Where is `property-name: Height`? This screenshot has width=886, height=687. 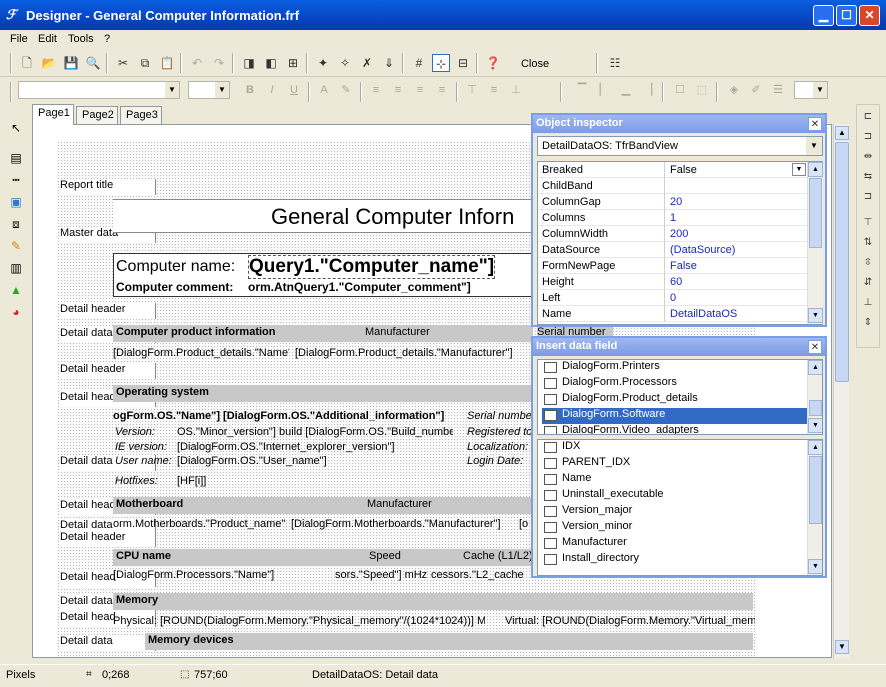 property-name: Height is located at coordinates (601, 282).